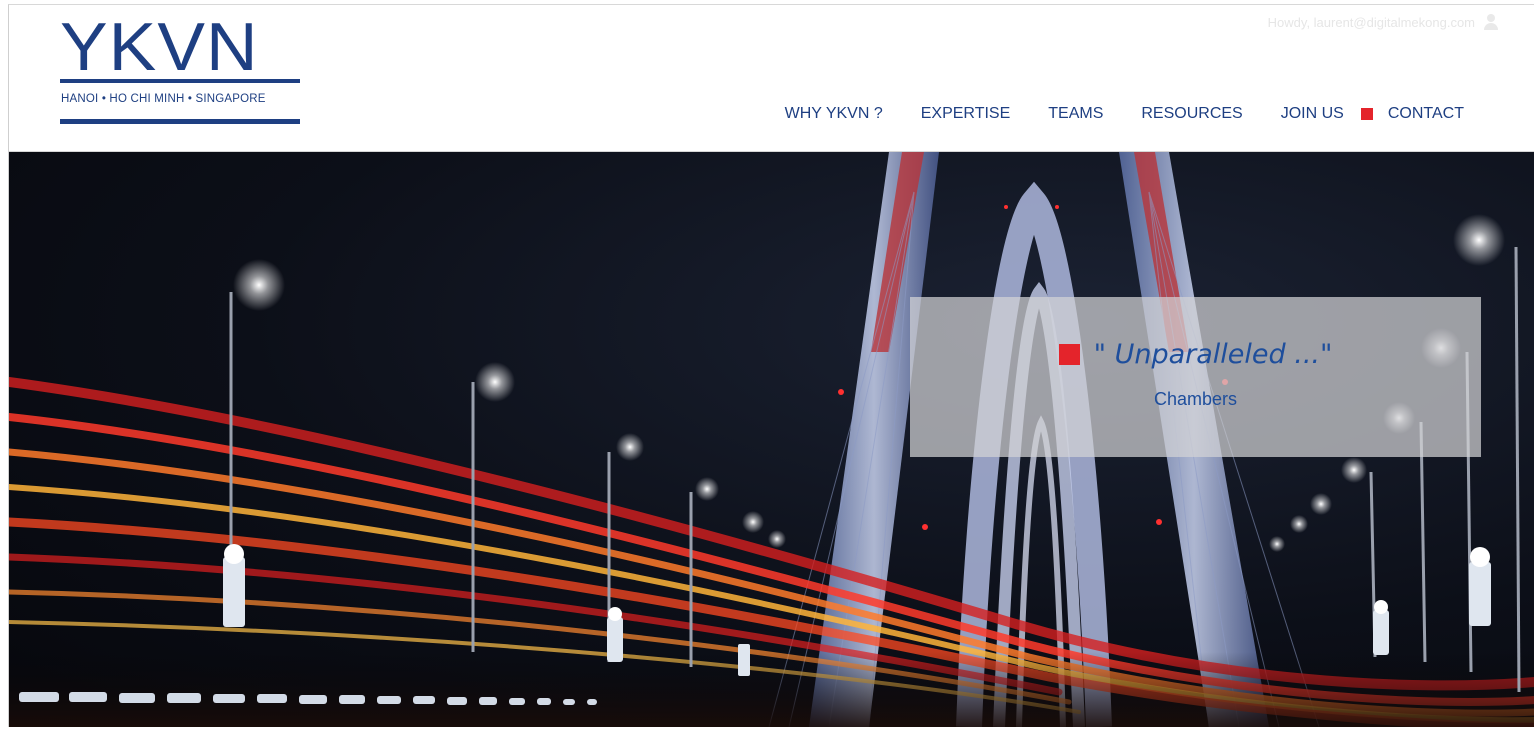  What do you see at coordinates (163, 99) in the screenshot?
I see `logo-cities: HANOI • HO CHI MINH • SINGAPORE` at bounding box center [163, 99].